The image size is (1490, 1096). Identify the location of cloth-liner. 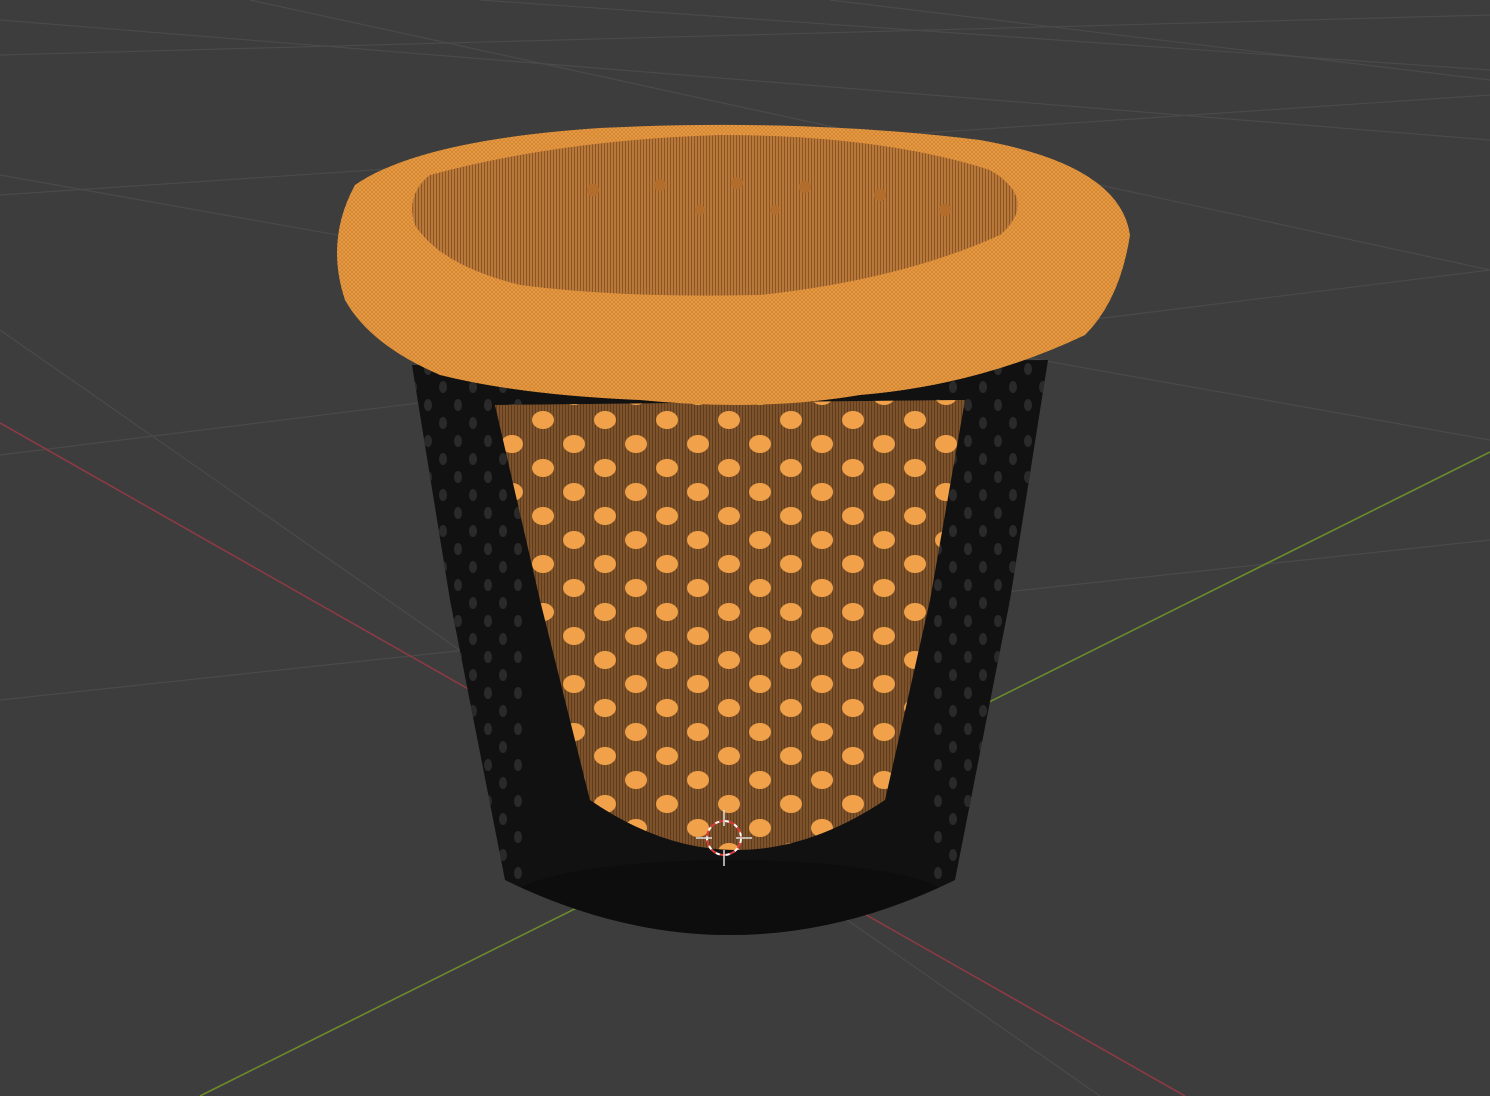
(733, 264).